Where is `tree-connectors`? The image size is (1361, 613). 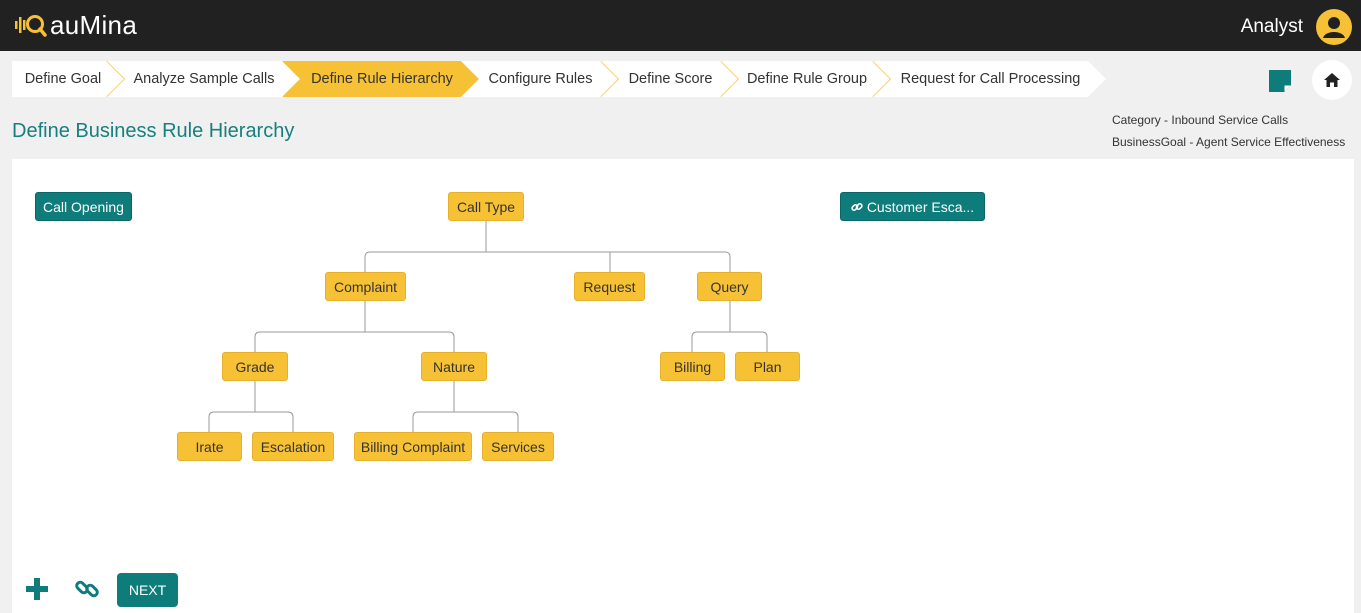 tree-connectors is located at coordinates (488, 326).